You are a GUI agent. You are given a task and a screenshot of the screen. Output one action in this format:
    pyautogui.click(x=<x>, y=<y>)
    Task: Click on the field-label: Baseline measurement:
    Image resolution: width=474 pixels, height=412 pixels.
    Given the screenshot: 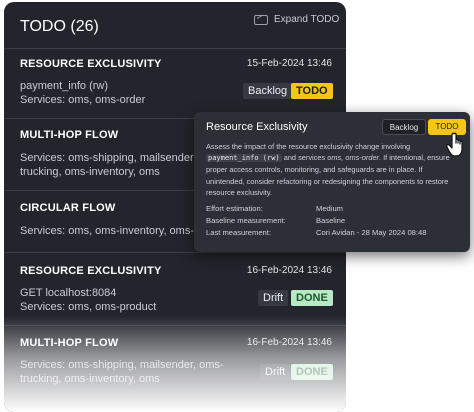 What is the action you would take?
    pyautogui.click(x=246, y=220)
    